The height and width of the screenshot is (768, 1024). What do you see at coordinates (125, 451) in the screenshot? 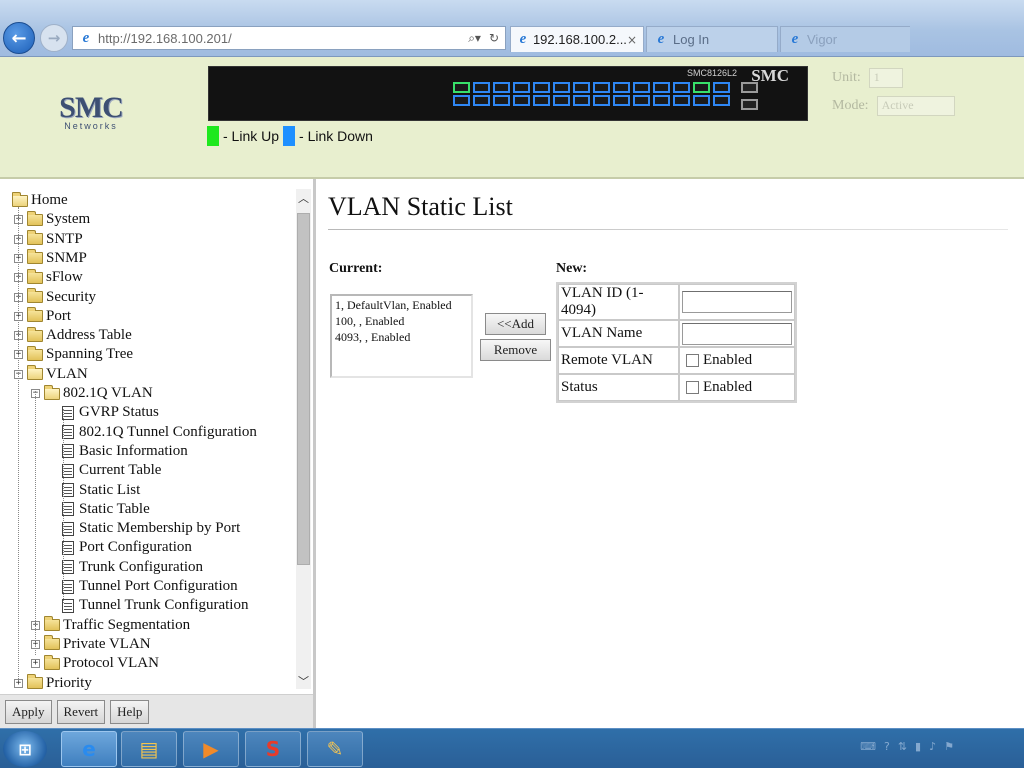
I see `nav-item-basic-information: Basic Information` at bounding box center [125, 451].